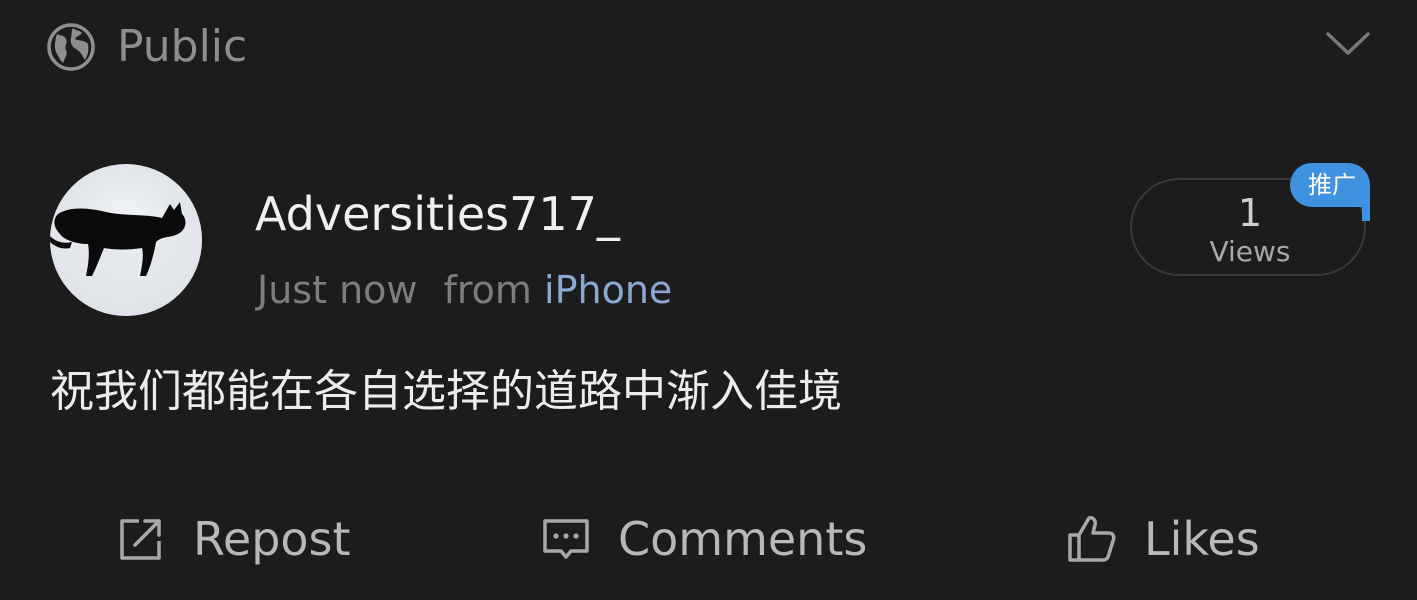 The height and width of the screenshot is (600, 1417). Describe the element at coordinates (182, 46) in the screenshot. I see `visibility-label: Public` at that location.